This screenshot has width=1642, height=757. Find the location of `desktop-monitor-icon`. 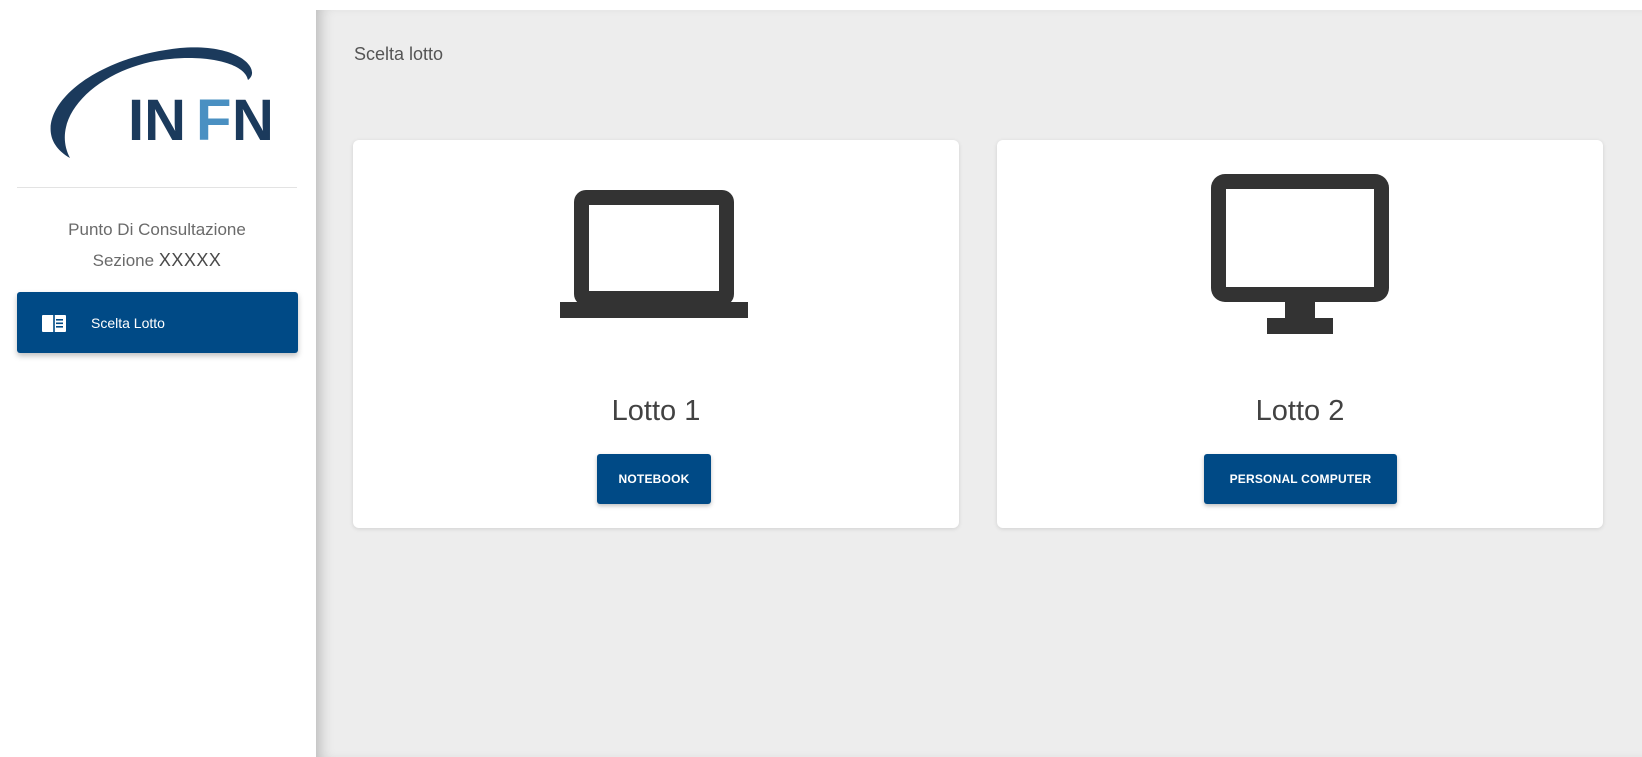

desktop-monitor-icon is located at coordinates (1300, 250).